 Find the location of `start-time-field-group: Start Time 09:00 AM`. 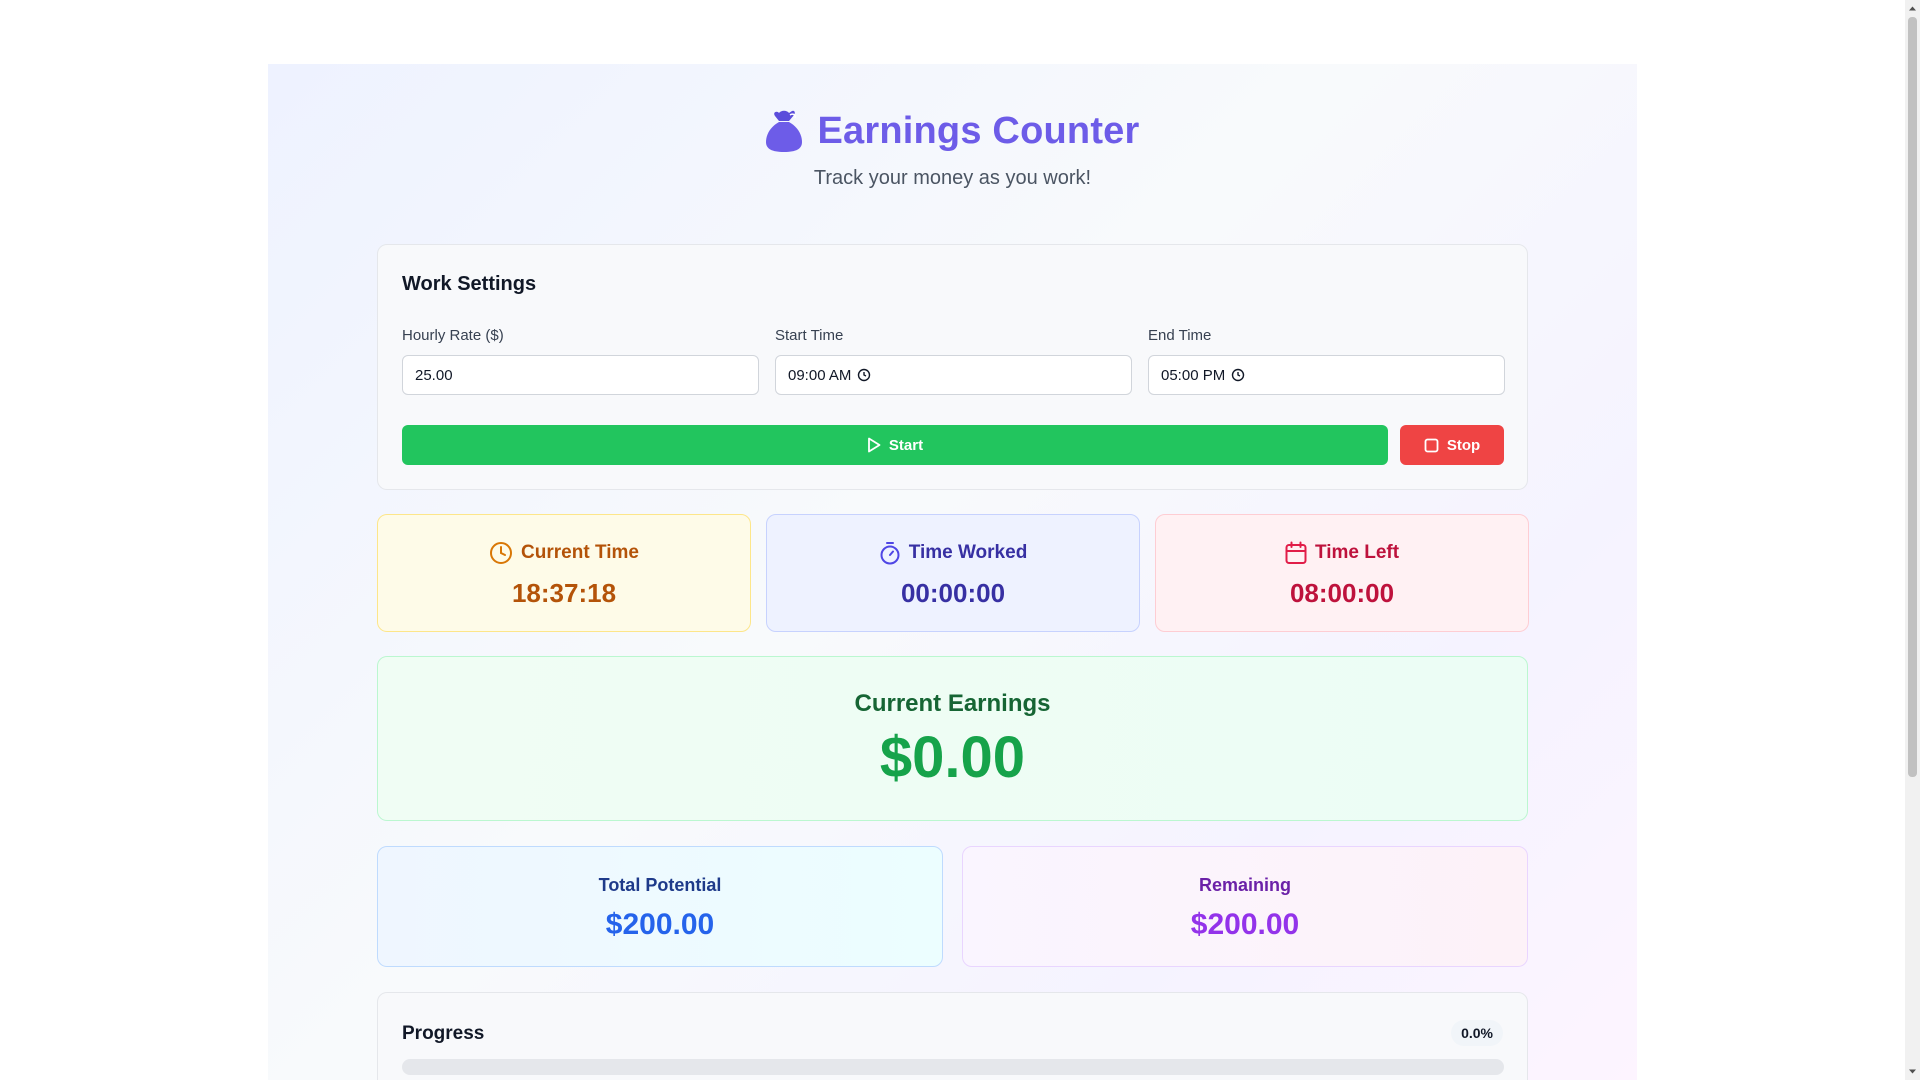

start-time-field-group: Start Time 09:00 AM is located at coordinates (953, 361).